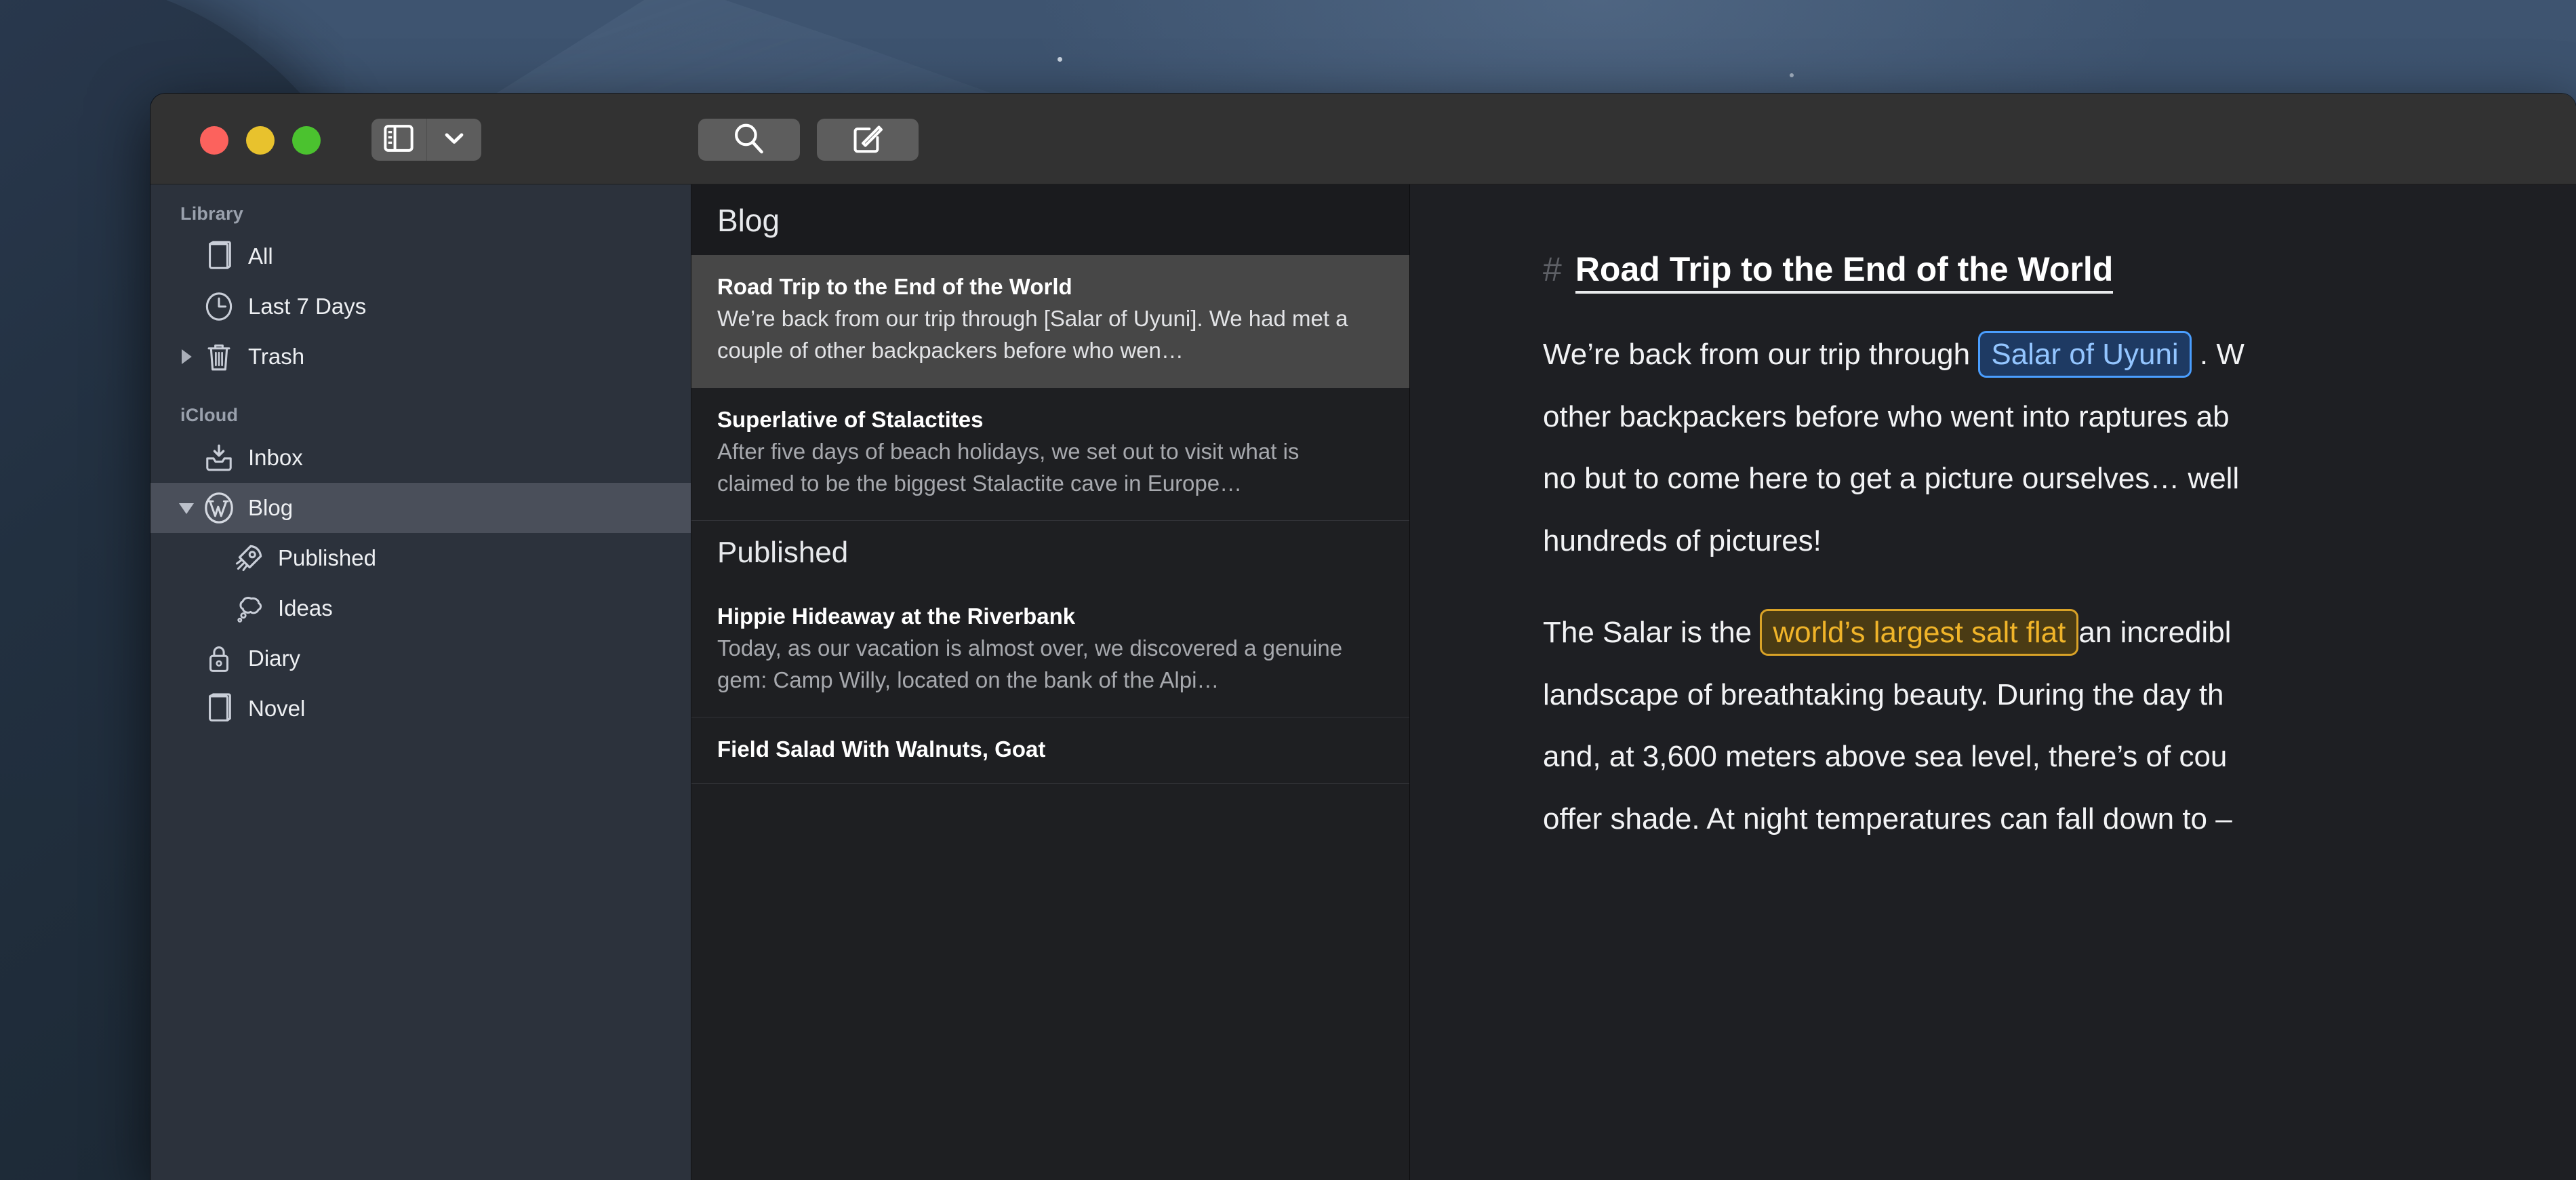 The image size is (2576, 1180). I want to click on compose-note-icon, so click(868, 140).